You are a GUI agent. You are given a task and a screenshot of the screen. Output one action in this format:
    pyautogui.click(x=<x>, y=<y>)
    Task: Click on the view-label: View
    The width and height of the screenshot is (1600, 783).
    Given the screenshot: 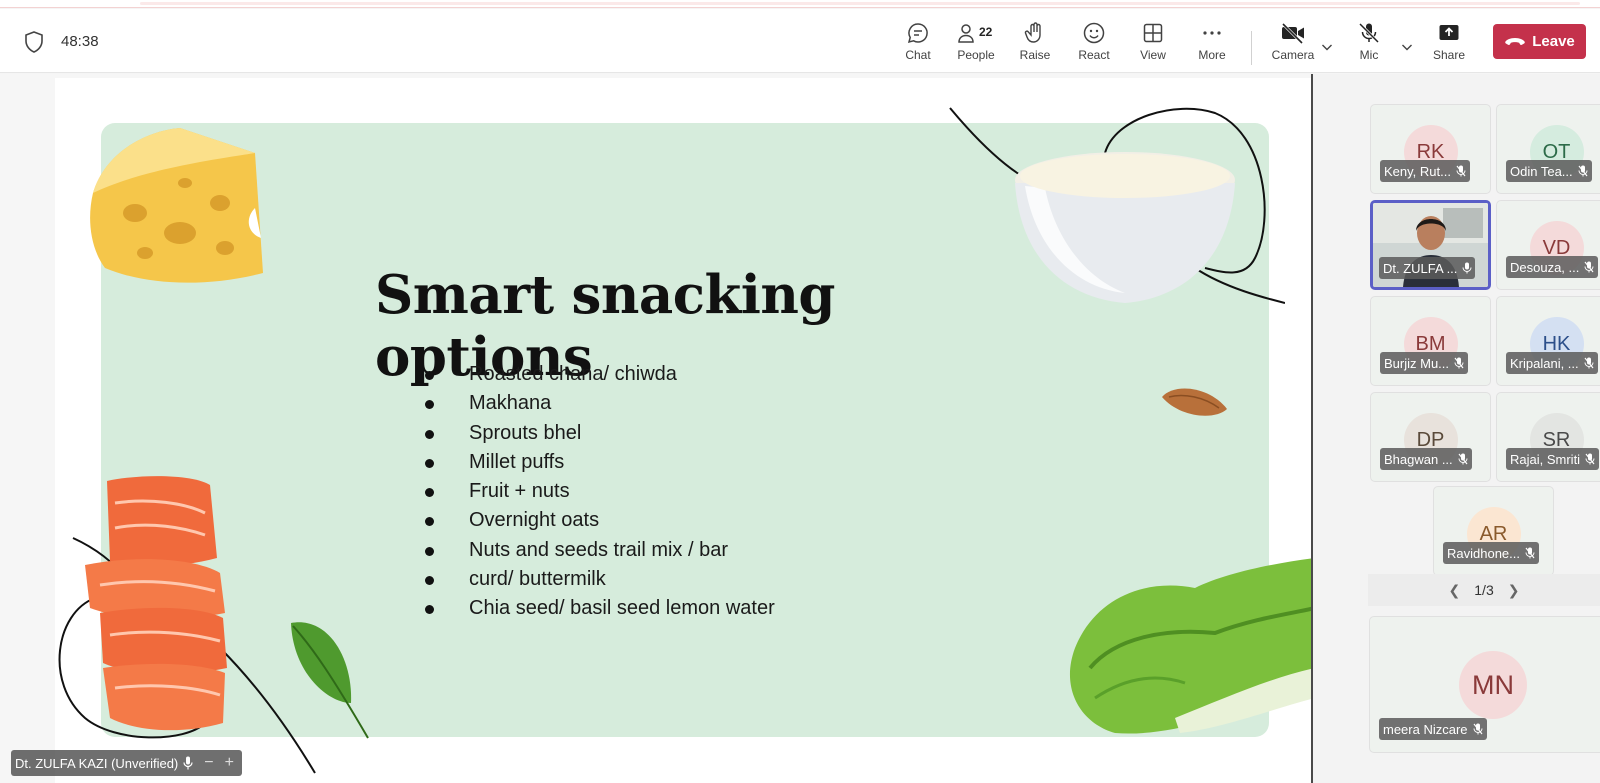 What is the action you would take?
    pyautogui.click(x=1153, y=55)
    